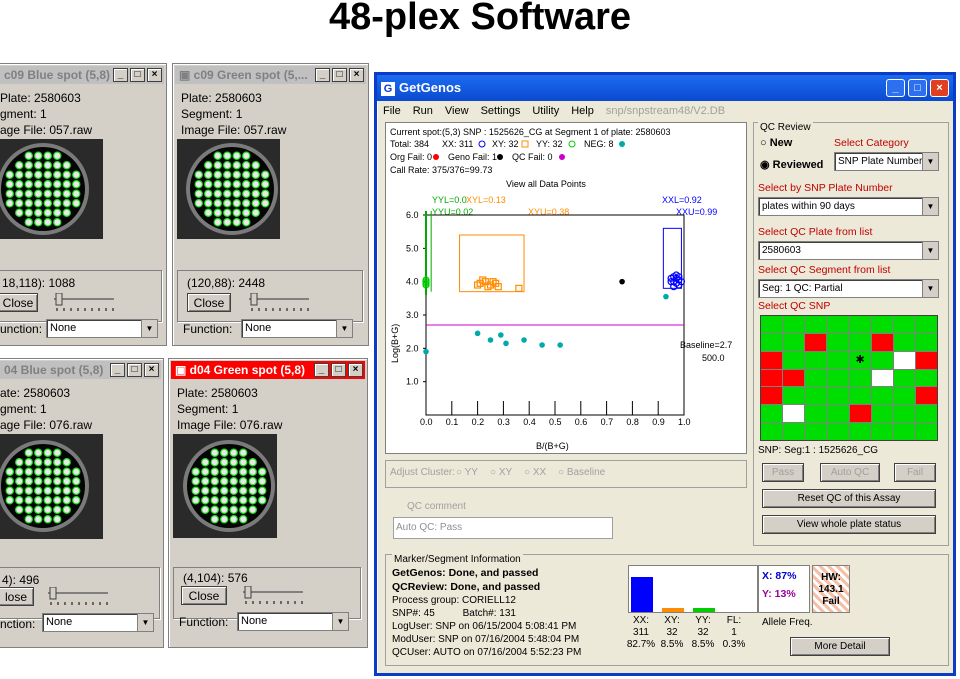 The height and width of the screenshot is (679, 960). Describe the element at coordinates (423, 113) in the screenshot. I see `menu-run: Run` at that location.